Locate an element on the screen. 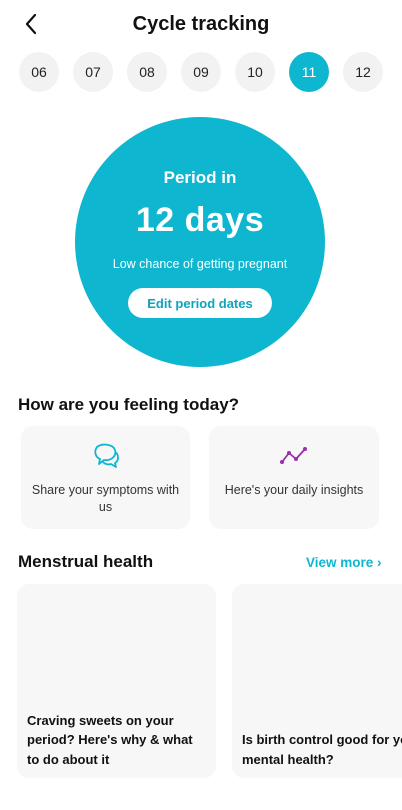 This screenshot has width=402, height=810. chat-bubbles-icon is located at coordinates (105, 456).